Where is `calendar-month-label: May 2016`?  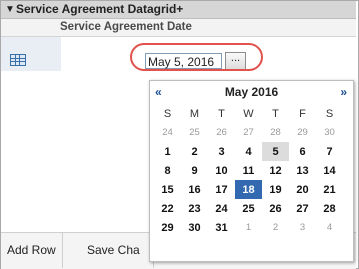
calendar-month-label: May 2016 is located at coordinates (251, 92).